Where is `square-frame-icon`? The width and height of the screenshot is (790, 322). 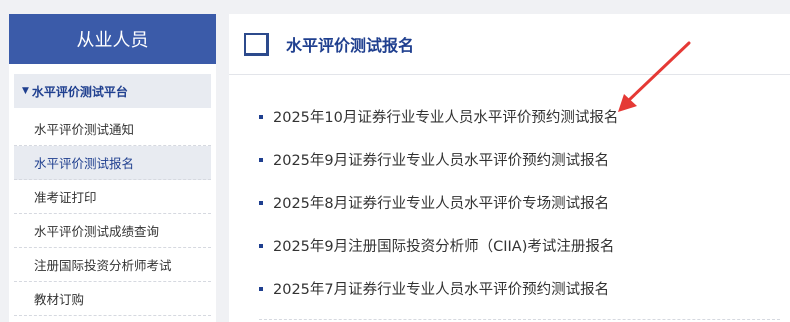
square-frame-icon is located at coordinates (257, 44).